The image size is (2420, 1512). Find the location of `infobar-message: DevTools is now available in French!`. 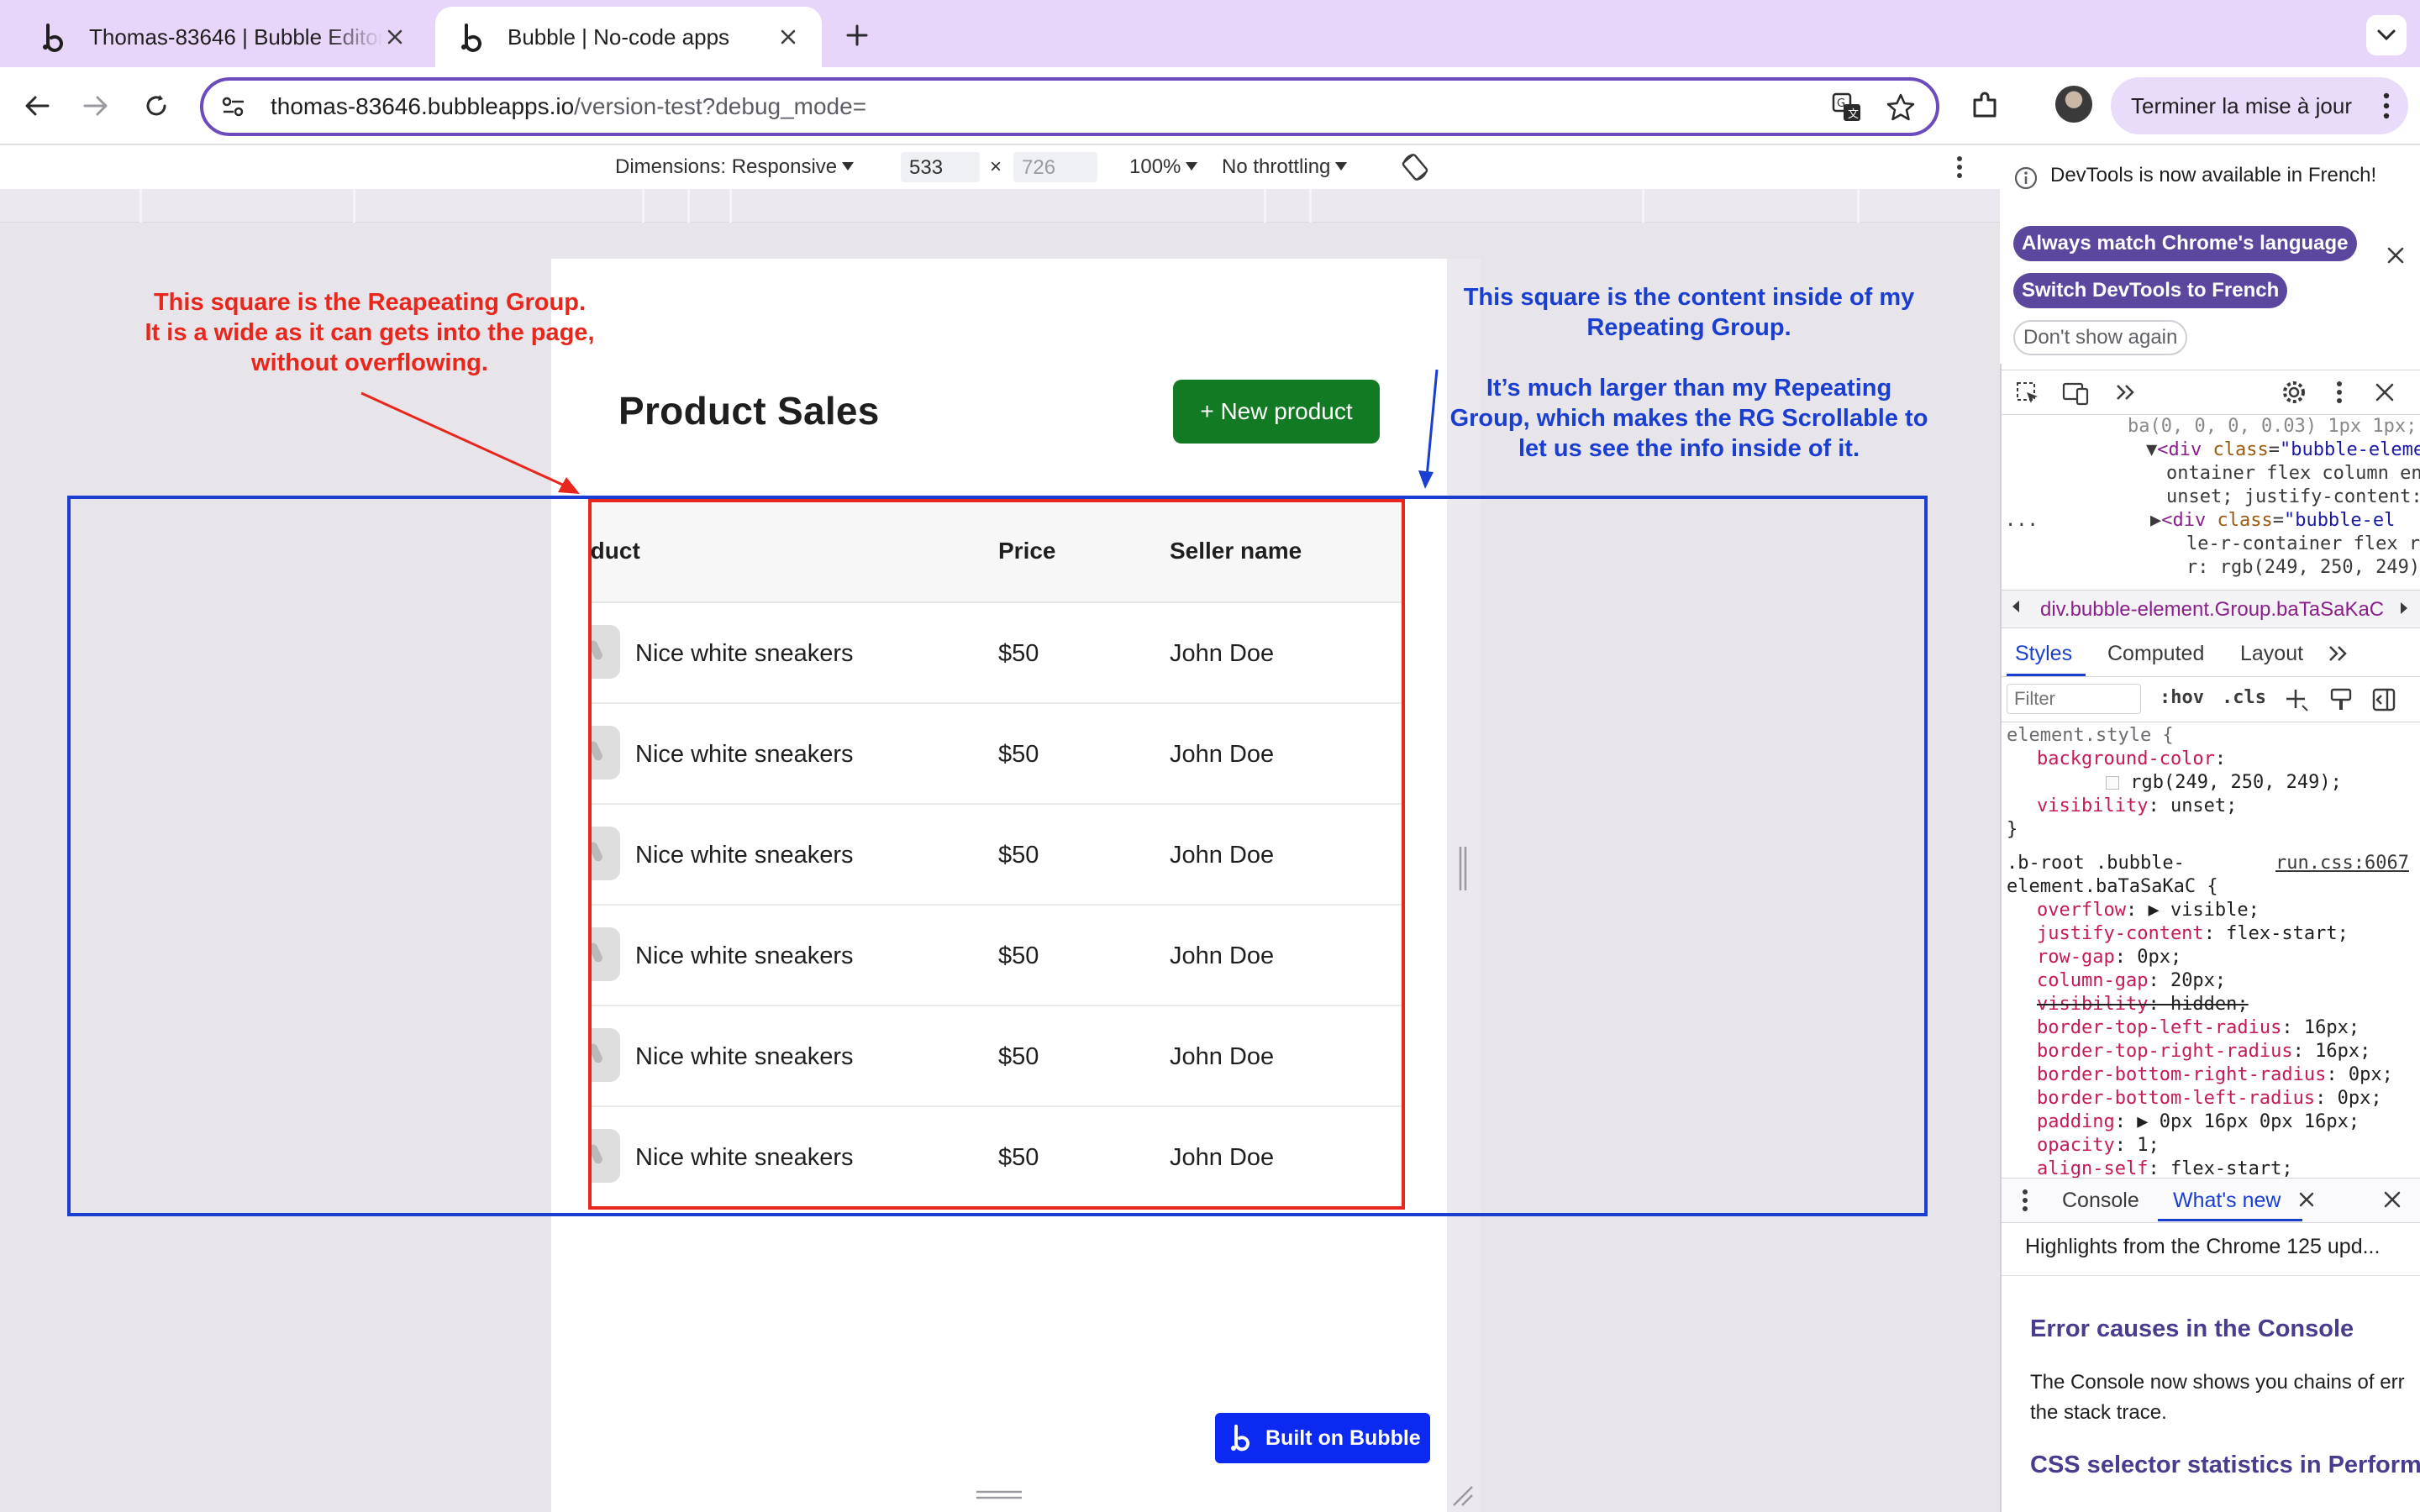

infobar-message: DevTools is now available in French! is located at coordinates (2213, 175).